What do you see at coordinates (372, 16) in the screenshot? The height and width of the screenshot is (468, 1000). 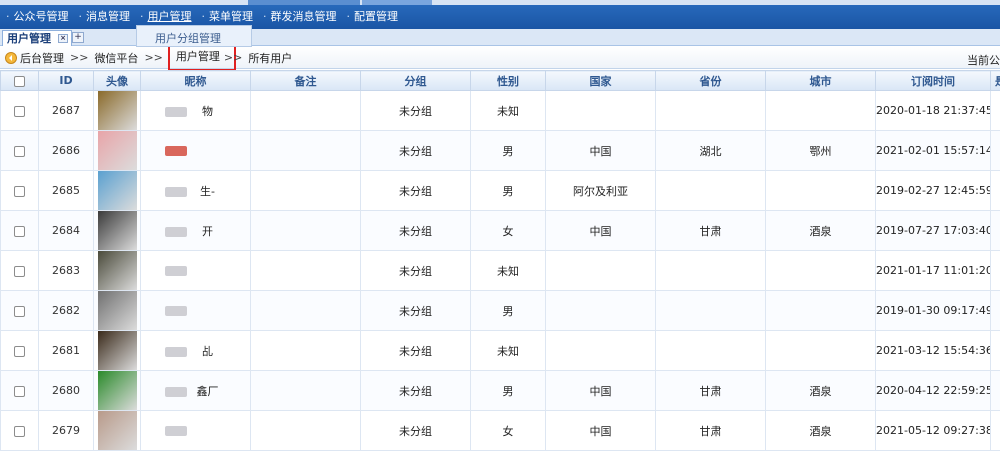 I see `nav-item-config: · 配置管理` at bounding box center [372, 16].